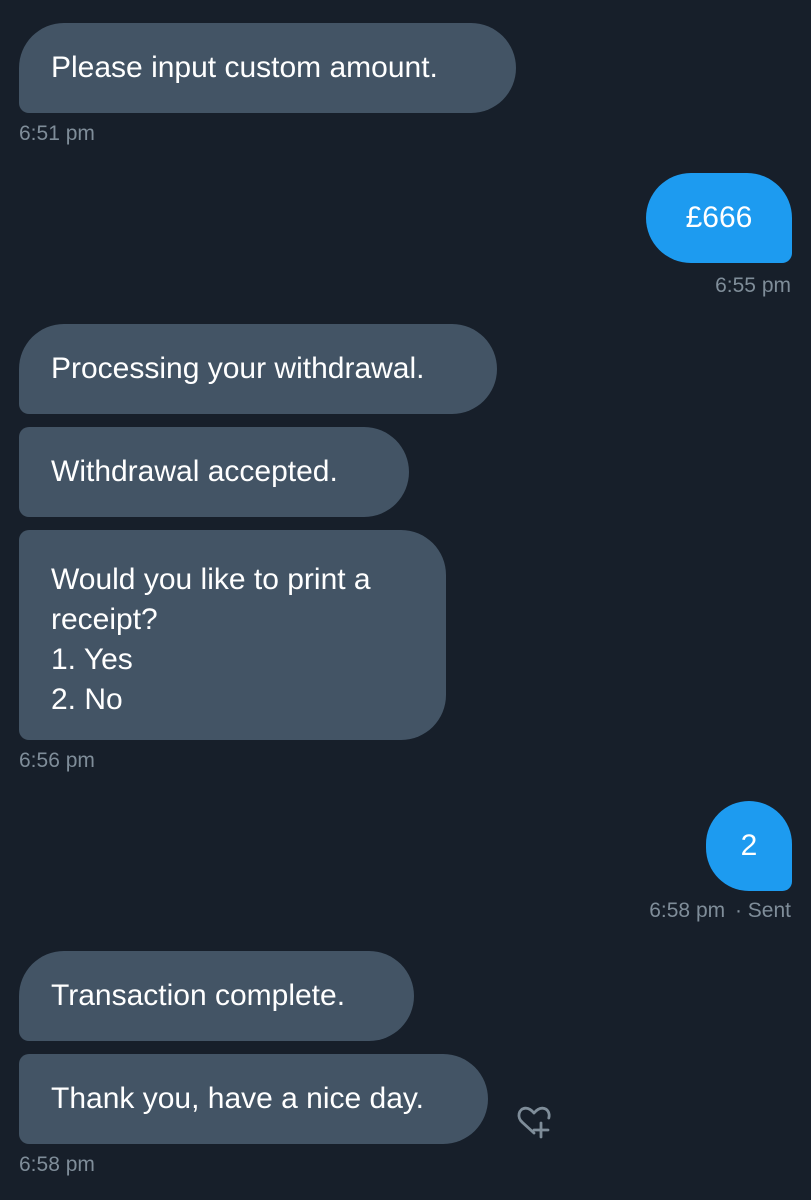 The height and width of the screenshot is (1200, 811). I want to click on message-bubble-sent: £666, so click(719, 218).